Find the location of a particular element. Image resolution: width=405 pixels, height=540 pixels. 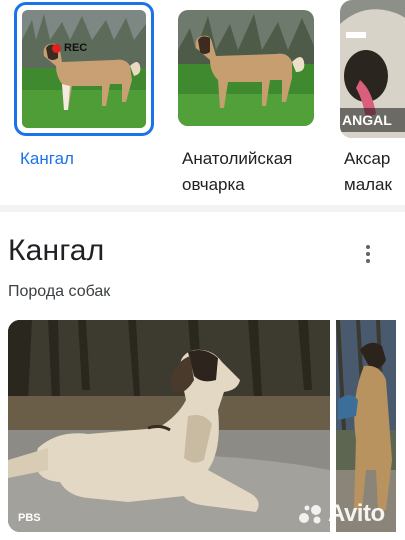

carousel-thumb-selected: REC is located at coordinates (84, 69).